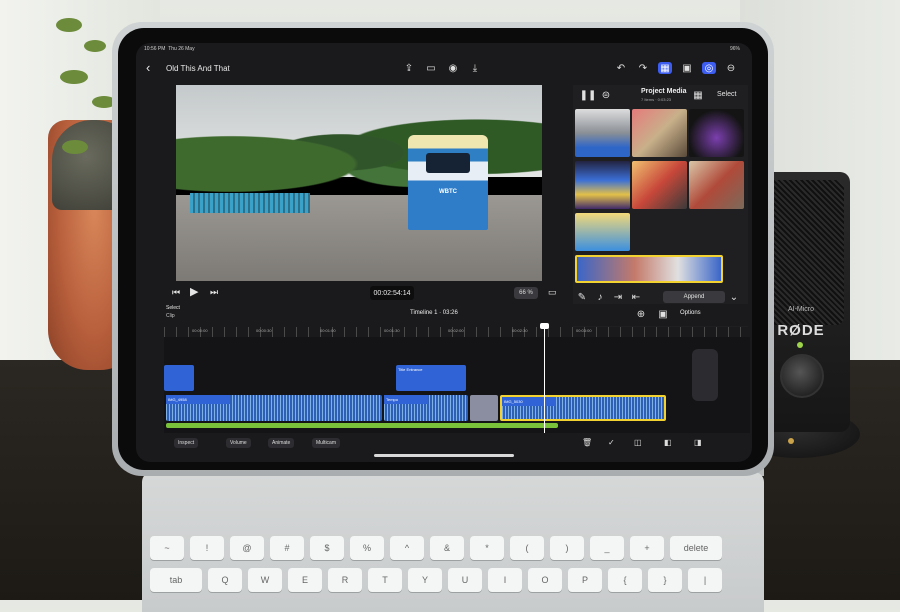 The image size is (900, 612). I want to click on play-icon: ▶, so click(194, 291).